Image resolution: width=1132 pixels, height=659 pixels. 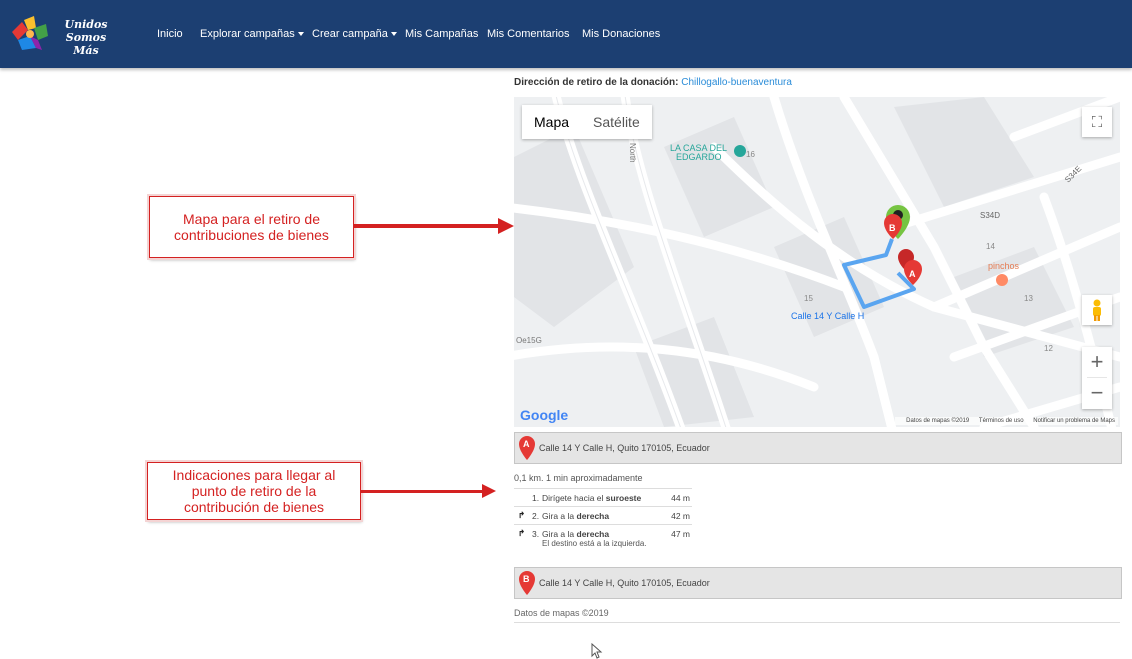 What do you see at coordinates (526, 444) in the screenshot?
I see `origin-marker-letter: A` at bounding box center [526, 444].